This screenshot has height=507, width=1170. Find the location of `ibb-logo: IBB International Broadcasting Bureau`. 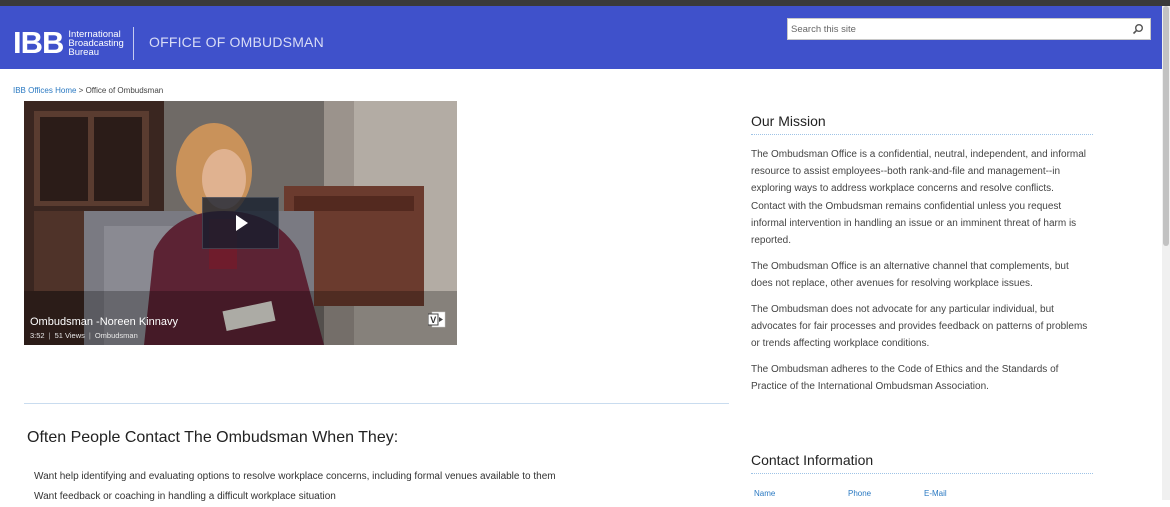

ibb-logo: IBB International Broadcasting Bureau is located at coordinates (70, 42).